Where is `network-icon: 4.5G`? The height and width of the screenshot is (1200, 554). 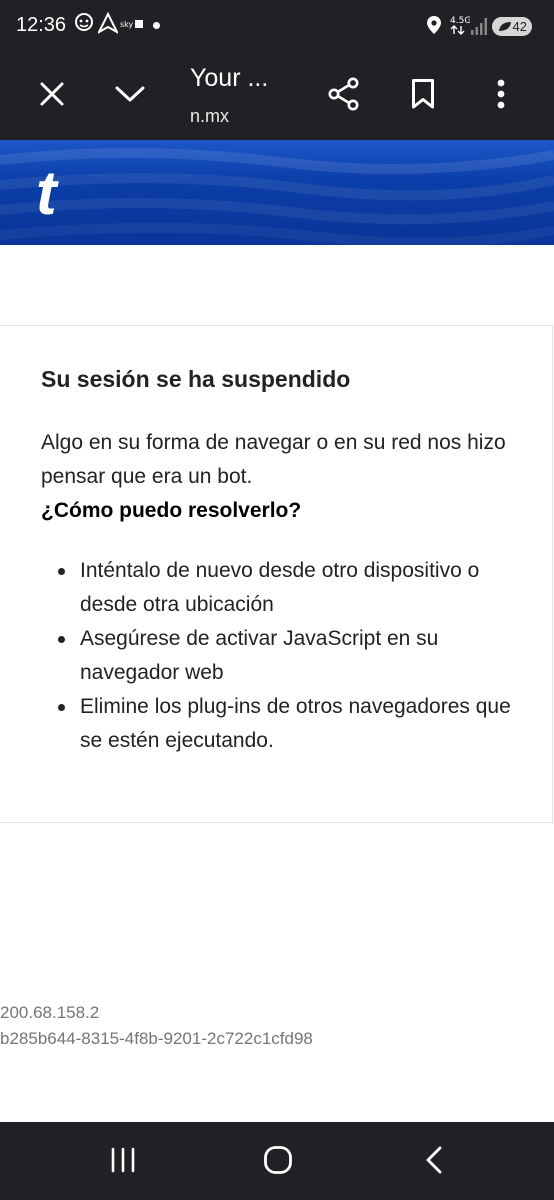 network-icon: 4.5G is located at coordinates (460, 27).